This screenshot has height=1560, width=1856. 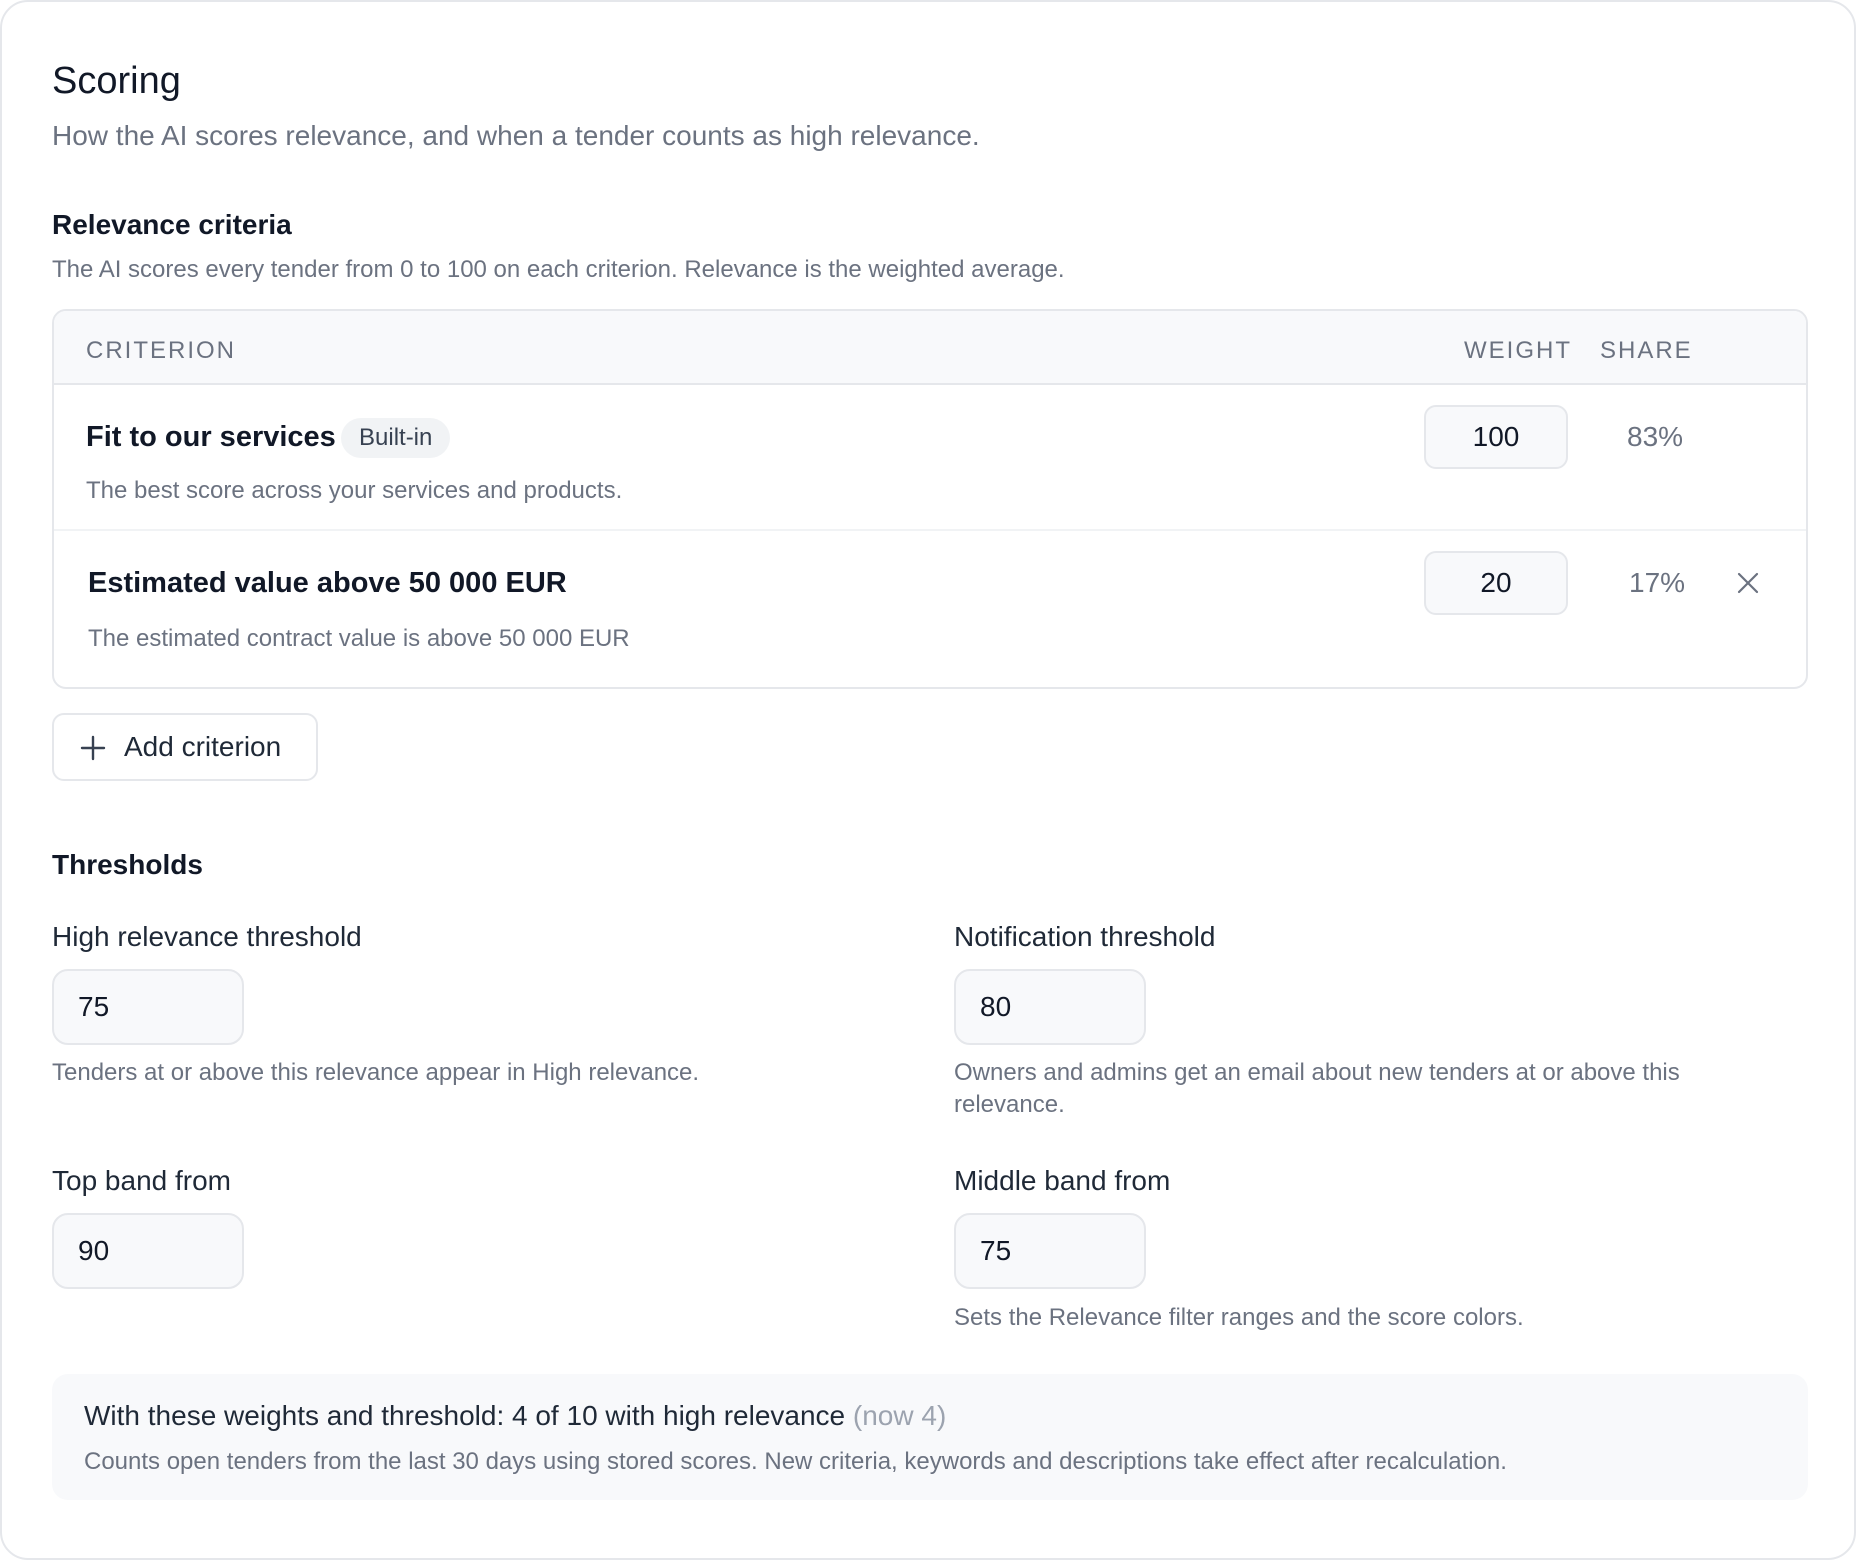 I want to click on notification-threshold-input, so click(x=1050, y=1007).